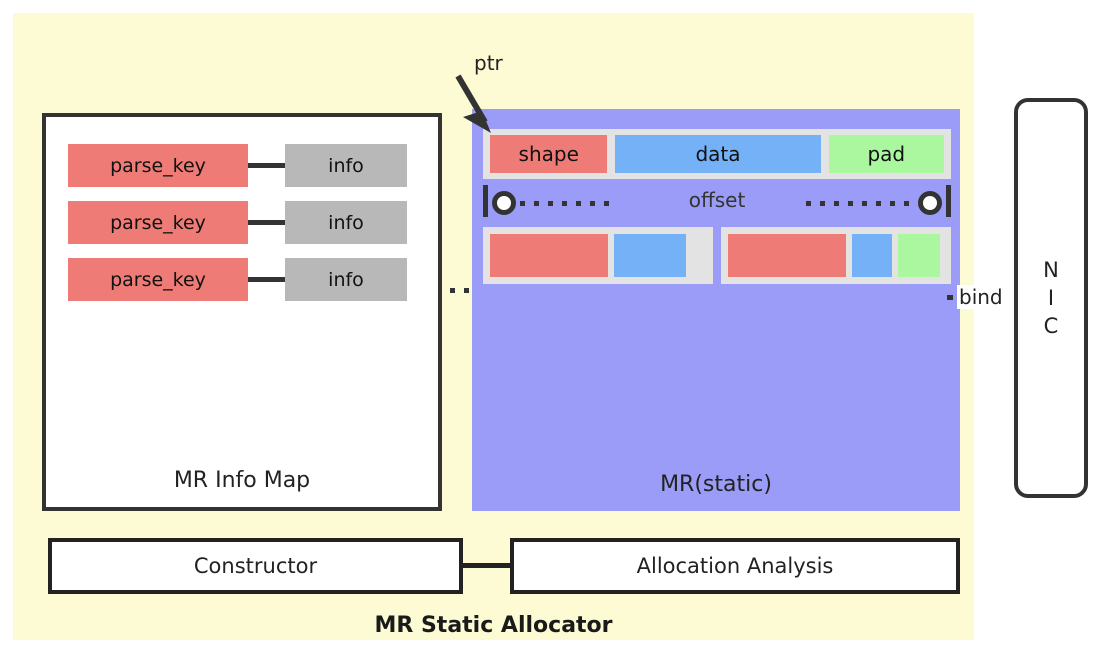 The height and width of the screenshot is (658, 1102). Describe the element at coordinates (886, 154) in the screenshot. I see `segment-pad: pad` at that location.